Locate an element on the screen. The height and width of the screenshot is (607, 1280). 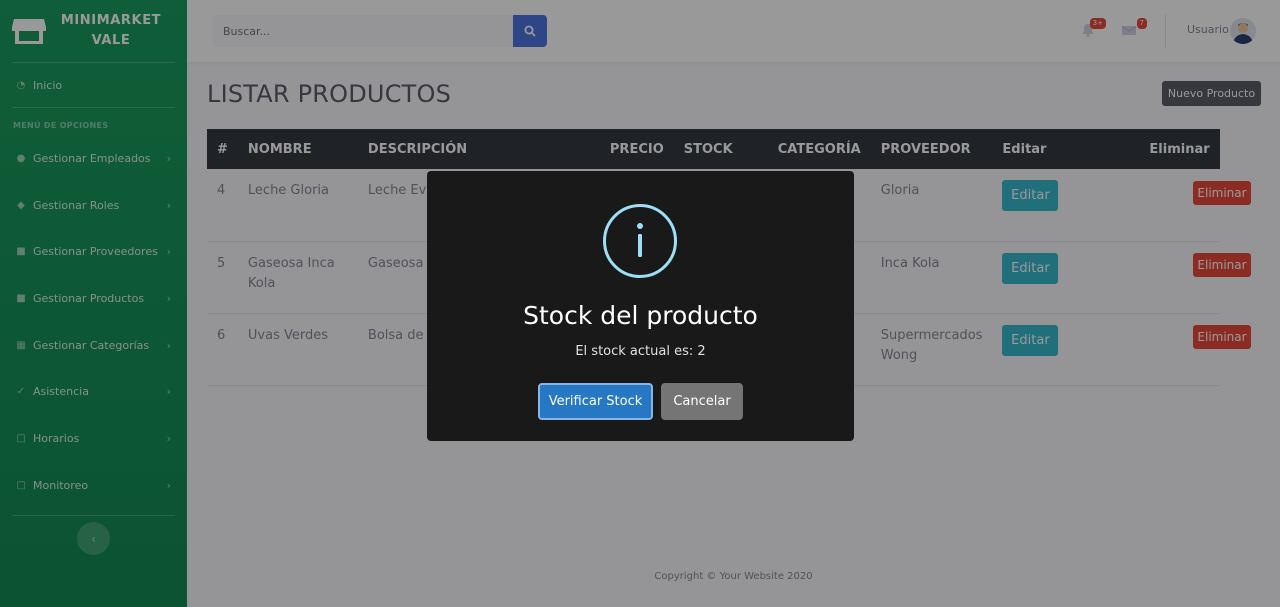
verify-stock-button: Verificar Stock is located at coordinates (595, 401).